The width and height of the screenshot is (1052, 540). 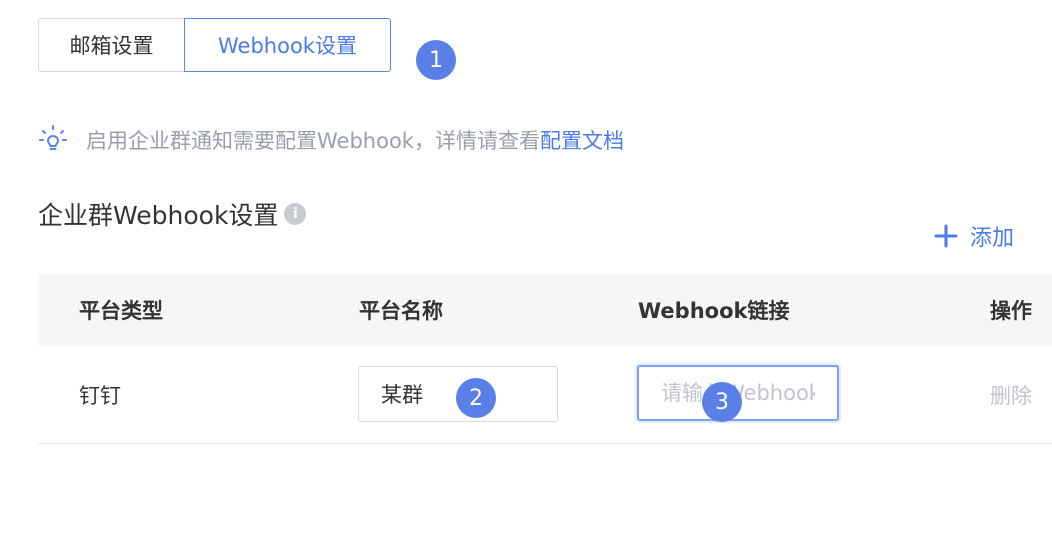 I want to click on tab-webhook-settings: Webhook设置, so click(x=287, y=45).